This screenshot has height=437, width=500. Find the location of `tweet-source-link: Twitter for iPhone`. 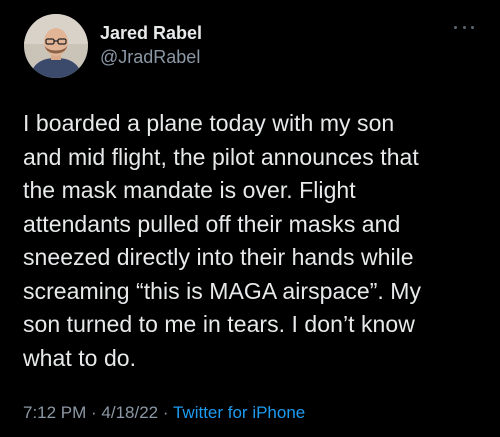

tweet-source-link: Twitter for iPhone is located at coordinates (239, 412).